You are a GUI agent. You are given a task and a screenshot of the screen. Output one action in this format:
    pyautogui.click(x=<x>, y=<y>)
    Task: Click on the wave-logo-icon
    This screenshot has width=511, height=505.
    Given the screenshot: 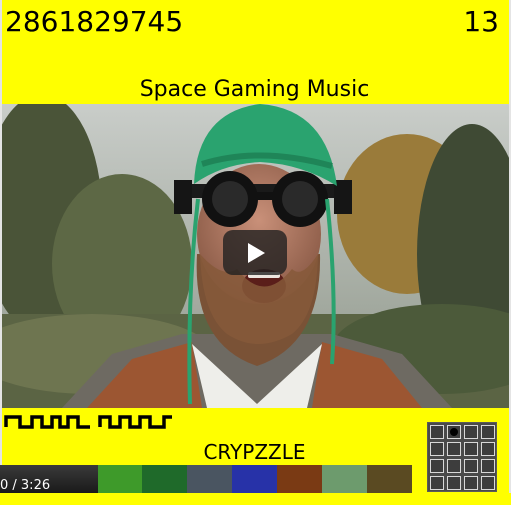 What is the action you would take?
    pyautogui.click(x=88, y=422)
    